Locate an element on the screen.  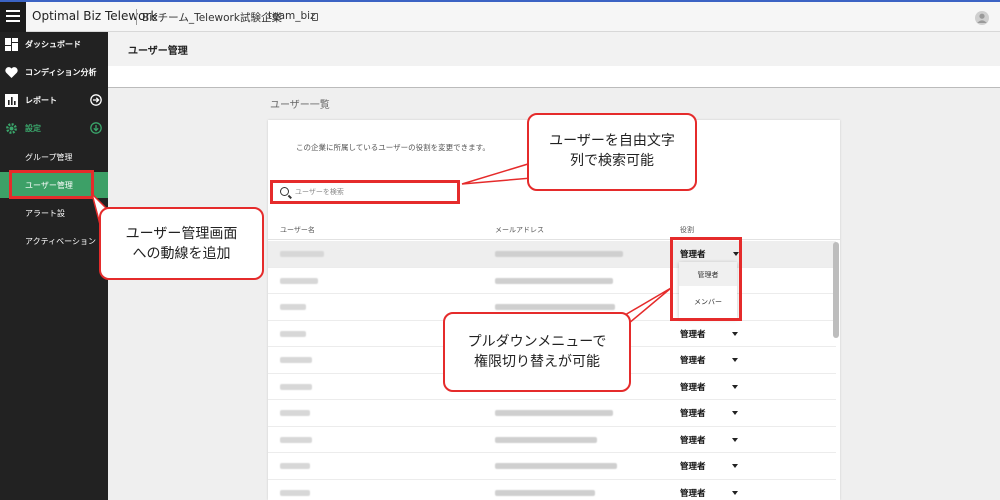
sidebar-highlight is located at coordinates (51, 184).